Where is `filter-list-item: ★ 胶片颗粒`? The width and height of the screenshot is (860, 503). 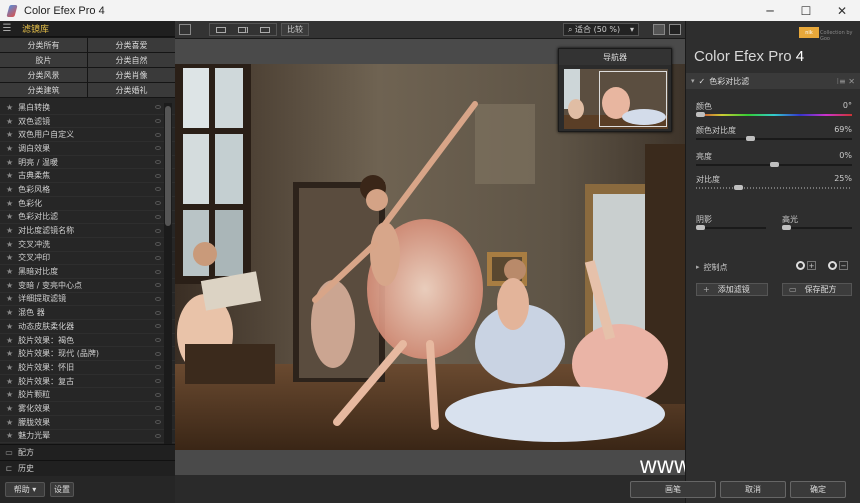
filter-list-item: ★ 胶片颗粒 is located at coordinates (87, 395).